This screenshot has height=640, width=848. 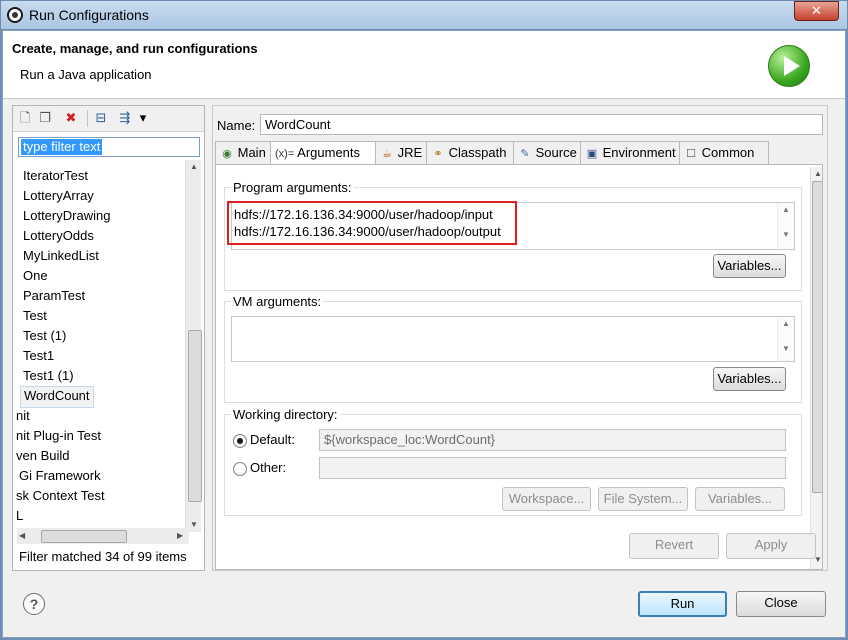 What do you see at coordinates (236, 125) in the screenshot?
I see `name-label: Name:` at bounding box center [236, 125].